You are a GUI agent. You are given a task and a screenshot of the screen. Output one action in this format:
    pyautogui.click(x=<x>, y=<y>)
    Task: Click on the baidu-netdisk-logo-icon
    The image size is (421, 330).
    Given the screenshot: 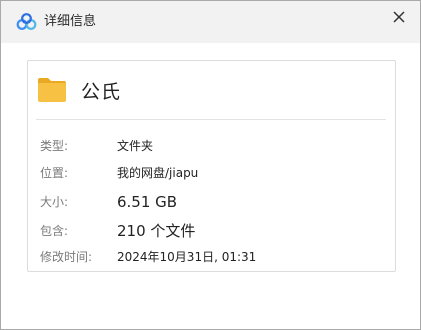 What is the action you would take?
    pyautogui.click(x=26, y=22)
    